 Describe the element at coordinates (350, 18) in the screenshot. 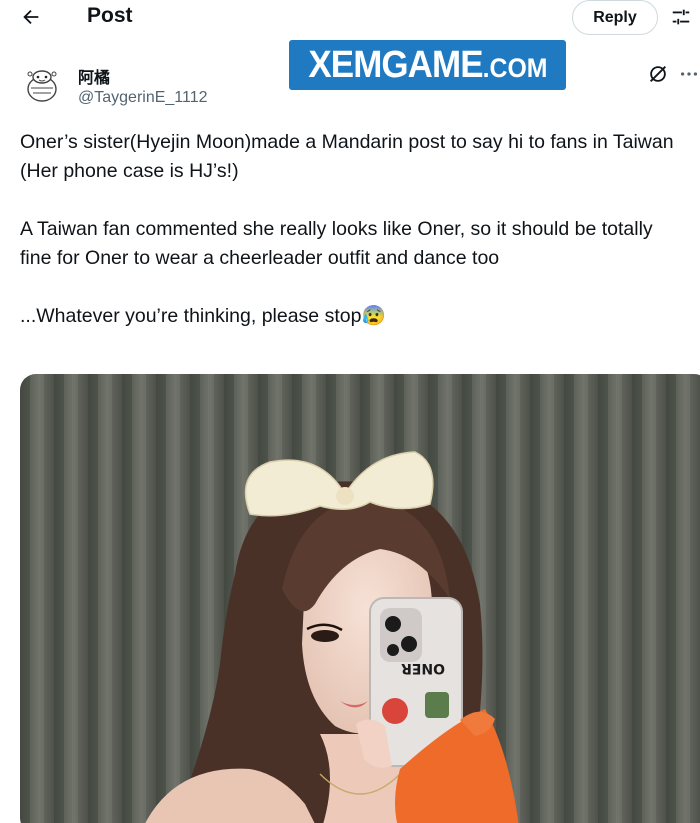

I see `top-bar: Post Reply` at that location.